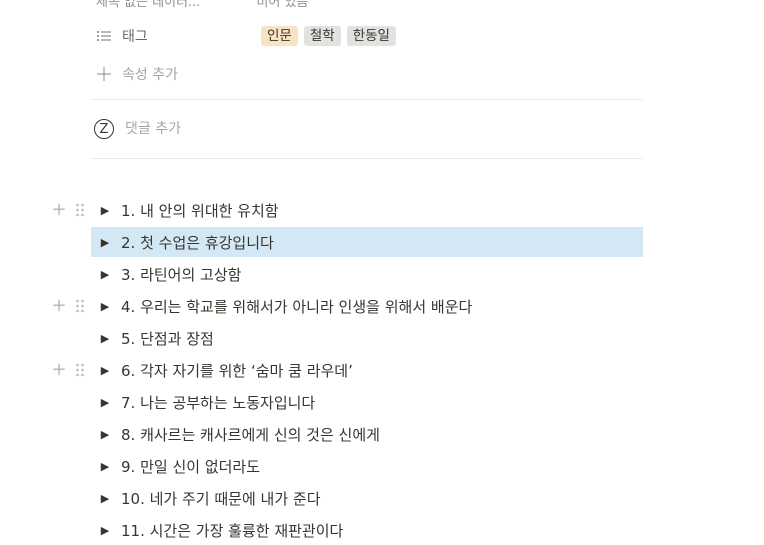 This screenshot has height=545, width=764. What do you see at coordinates (325, 129) in the screenshot?
I see `comment-input` at bounding box center [325, 129].